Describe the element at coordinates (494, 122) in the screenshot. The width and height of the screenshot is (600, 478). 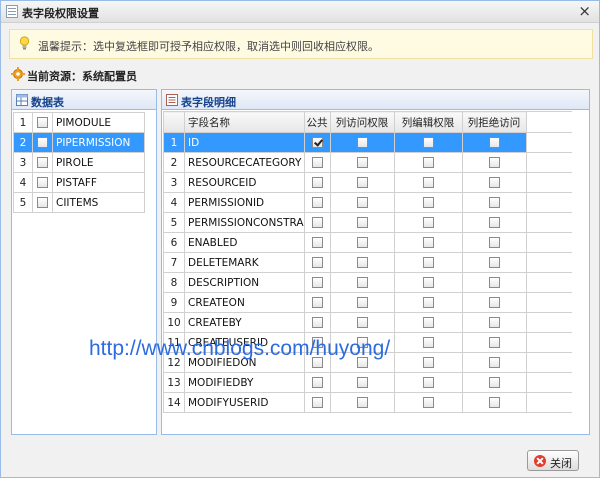
I see `column-deny: 列拒绝访问` at that location.